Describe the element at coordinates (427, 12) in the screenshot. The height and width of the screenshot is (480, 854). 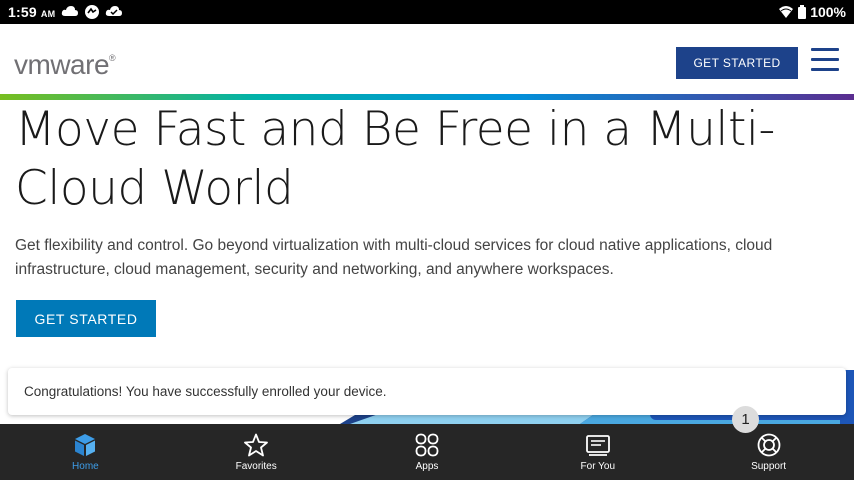
I see `status-bar: 1:59 AM 100%` at that location.